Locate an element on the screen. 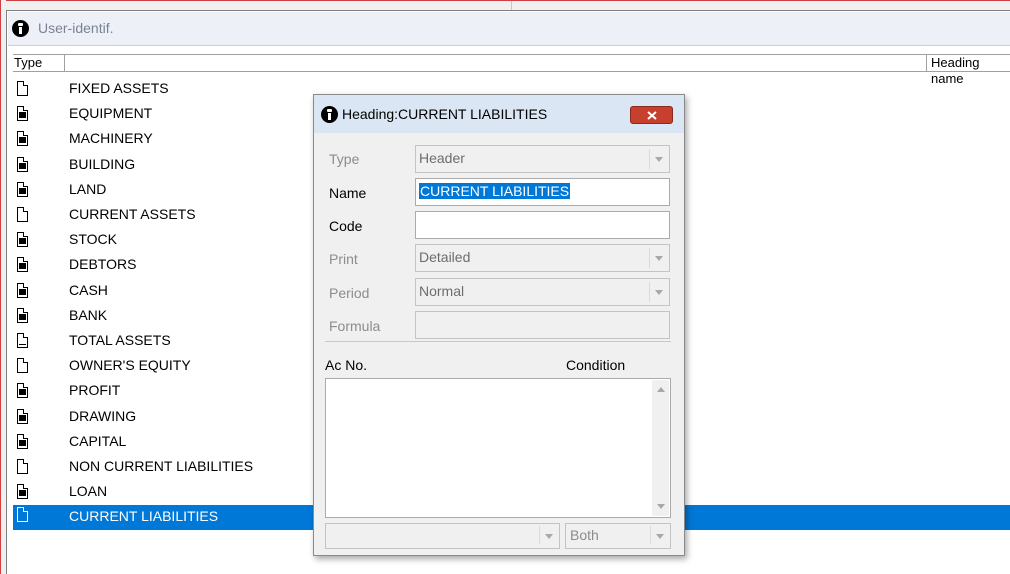 Image resolution: width=1010 pixels, height=574 pixels. scroll-up-icon is located at coordinates (660, 389).